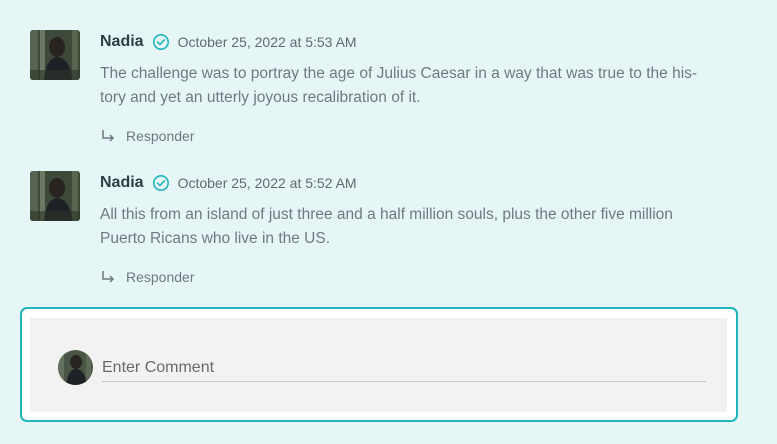 The height and width of the screenshot is (444, 777). Describe the element at coordinates (267, 183) in the screenshot. I see `comment-date: October 25, 2022 at 5:52 AM` at that location.